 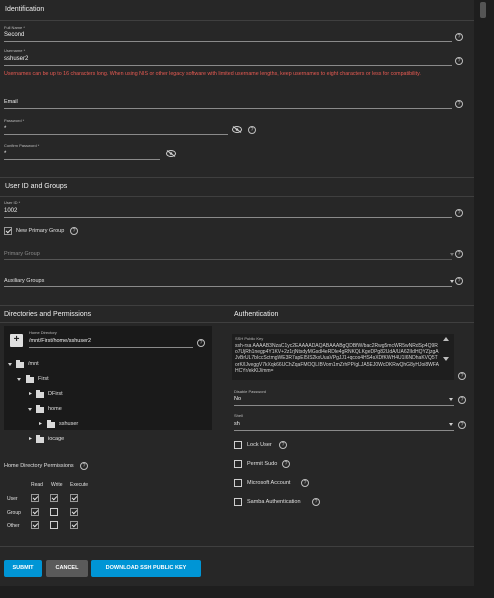 What do you see at coordinates (237, 424) in the screenshot?
I see `shell-select: sh` at bounding box center [237, 424].